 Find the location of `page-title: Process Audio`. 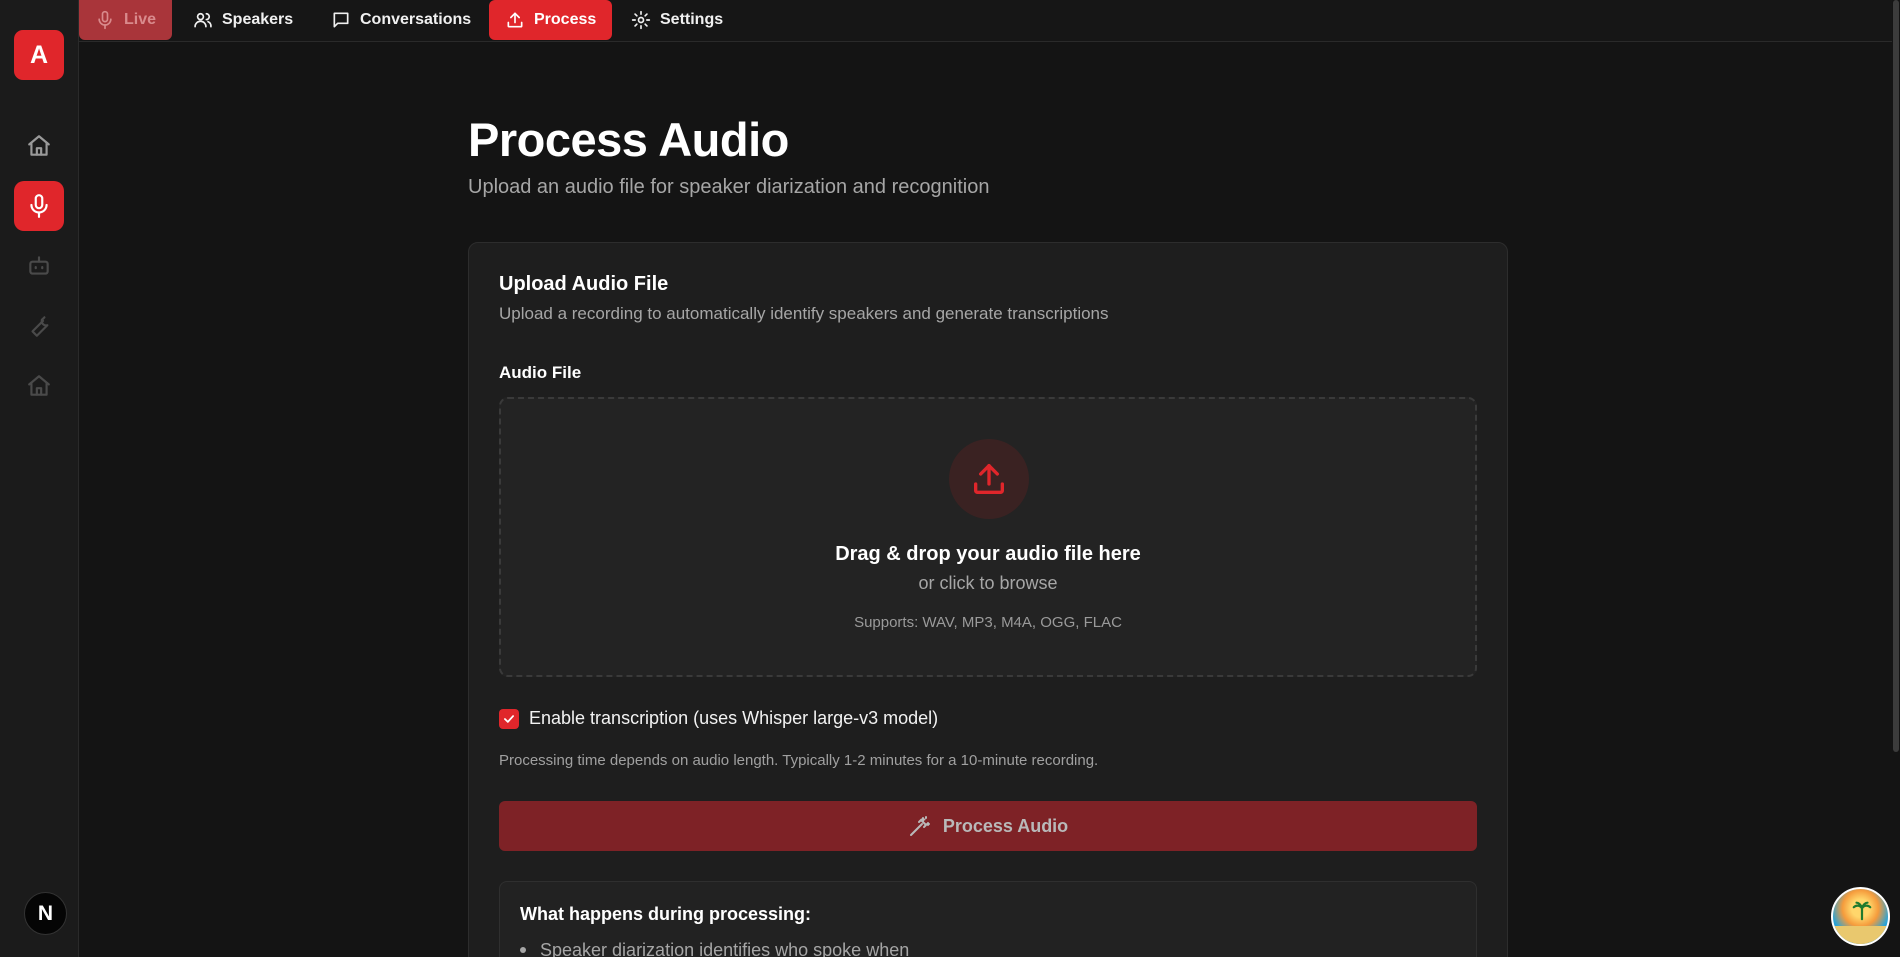

page-title: Process Audio is located at coordinates (628, 139).